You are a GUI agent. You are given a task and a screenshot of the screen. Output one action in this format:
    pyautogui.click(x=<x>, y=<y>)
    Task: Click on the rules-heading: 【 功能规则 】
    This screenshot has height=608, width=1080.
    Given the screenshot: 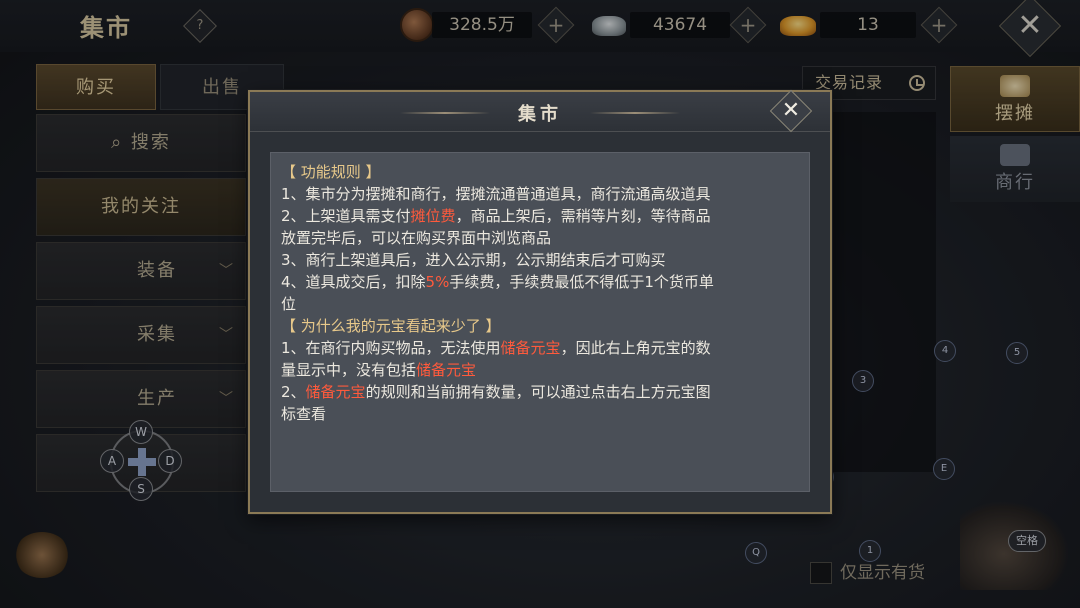 What is the action you would take?
    pyautogui.click(x=331, y=172)
    